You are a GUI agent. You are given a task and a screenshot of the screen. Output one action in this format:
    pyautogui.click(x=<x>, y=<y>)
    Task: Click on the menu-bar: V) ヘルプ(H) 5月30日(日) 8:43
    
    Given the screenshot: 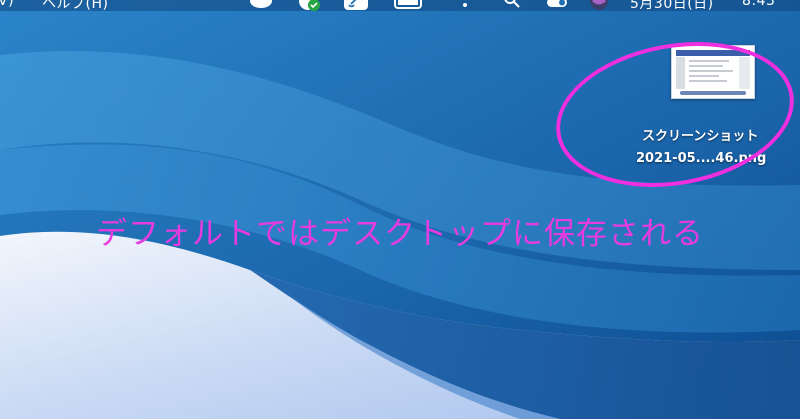 What is the action you would take?
    pyautogui.click(x=400, y=6)
    